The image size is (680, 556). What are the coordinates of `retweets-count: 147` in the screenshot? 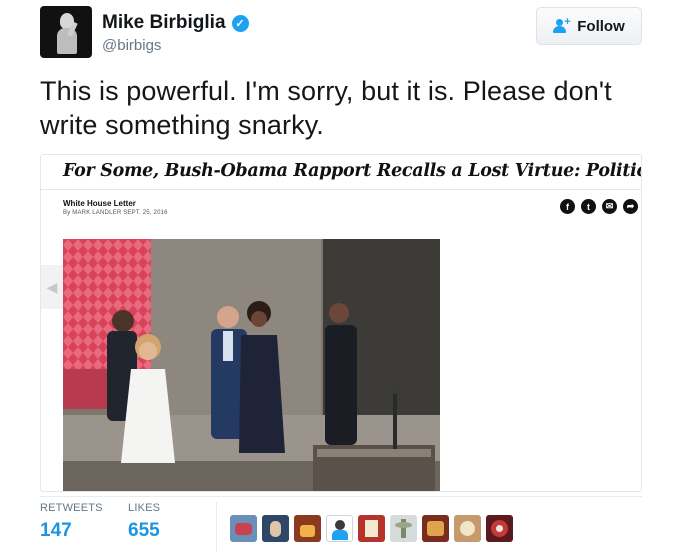 It's located at (71, 531).